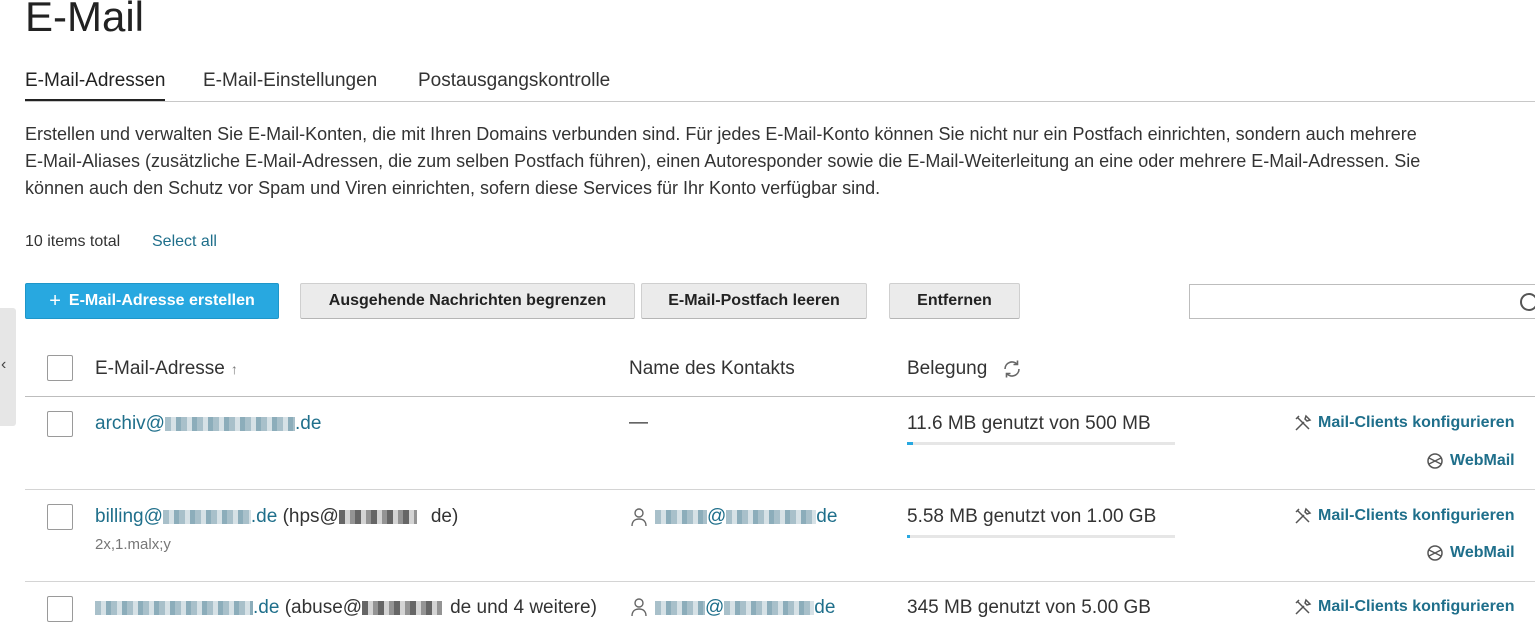 Image resolution: width=1535 pixels, height=622 pixels. I want to click on create-email-button: + E-Mail-Adresse erstellen, so click(152, 301).